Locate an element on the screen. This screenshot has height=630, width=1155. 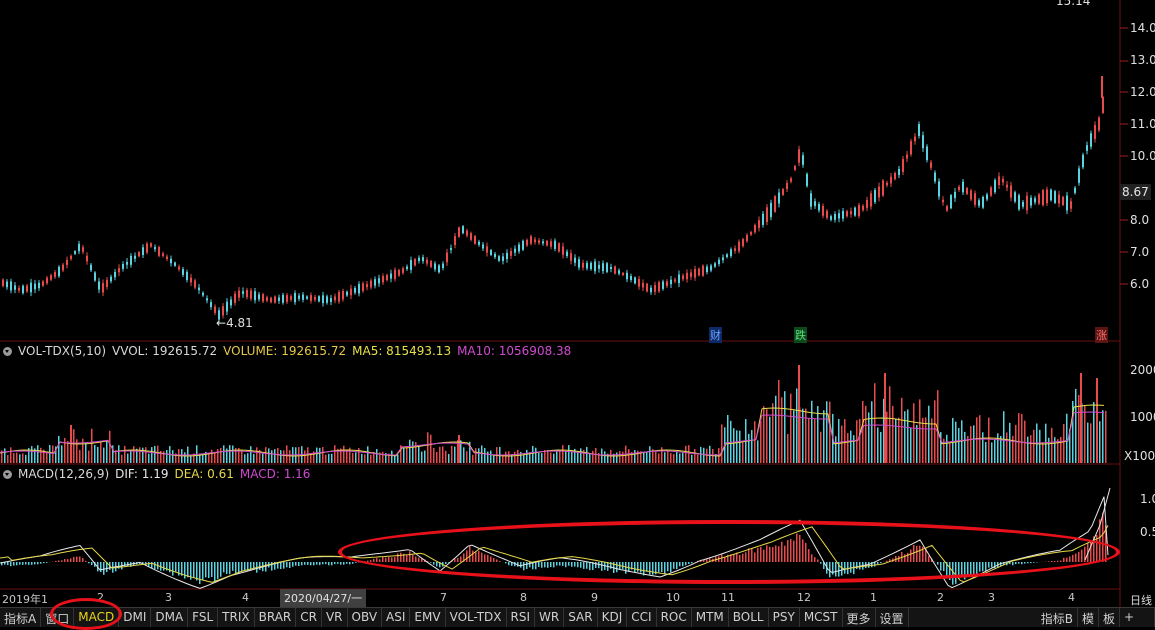
date-axis: 2019年1 2 3 4 7 8 9 10 11 12 1 2 3 4 is located at coordinates (560, 598).